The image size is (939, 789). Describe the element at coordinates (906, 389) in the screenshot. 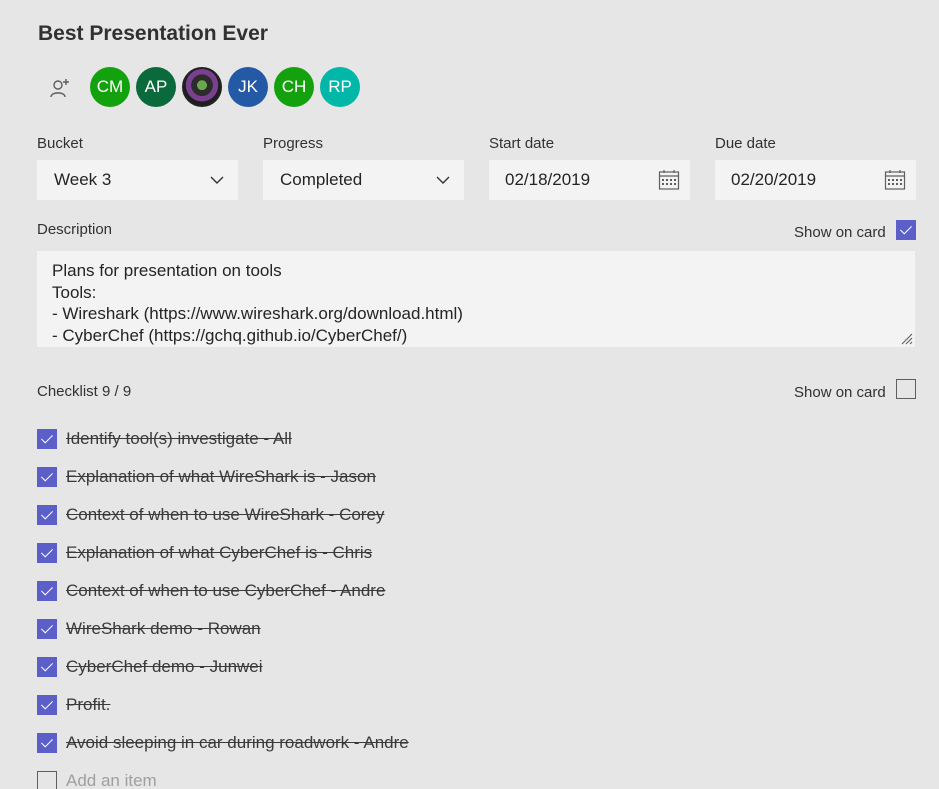

I see `checklist-show-on-card-checkbox` at that location.